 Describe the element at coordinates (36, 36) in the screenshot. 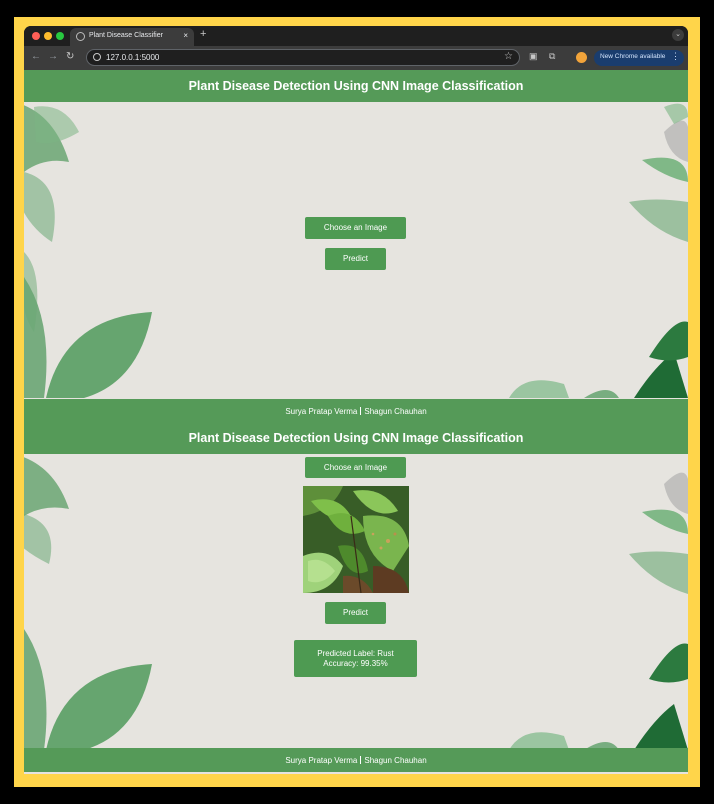

I see `close-window-button` at that location.